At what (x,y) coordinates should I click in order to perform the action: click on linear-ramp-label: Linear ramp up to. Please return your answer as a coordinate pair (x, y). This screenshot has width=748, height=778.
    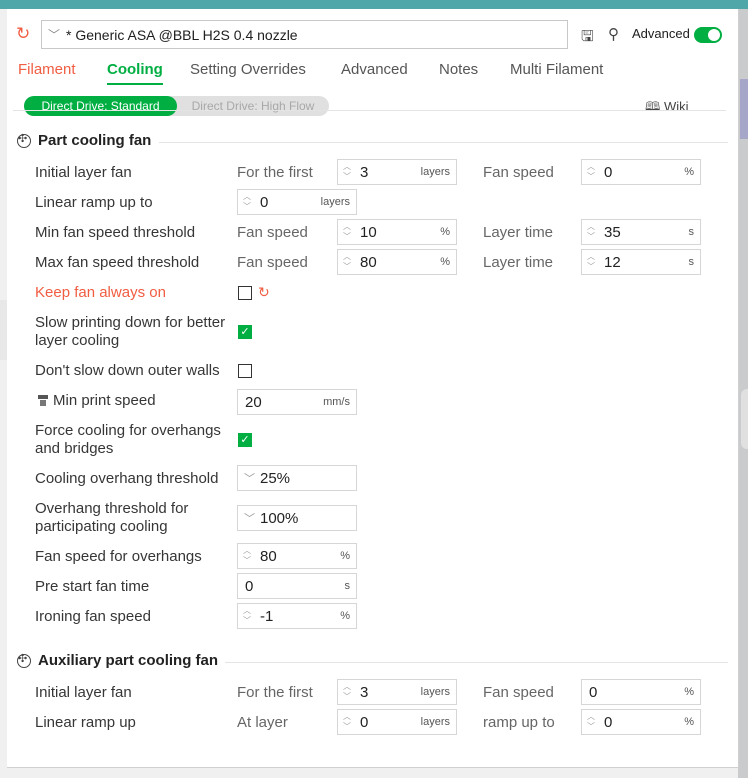
    Looking at the image, I should click on (94, 202).